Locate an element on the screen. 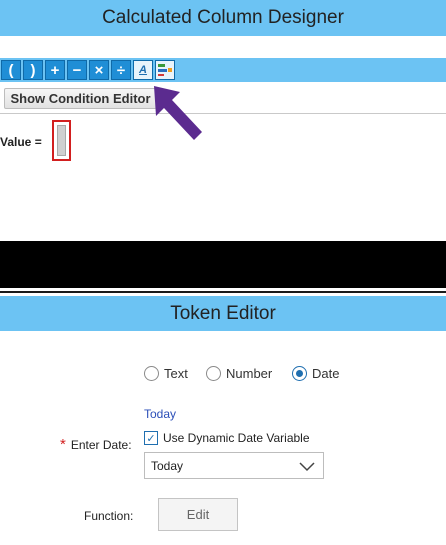 The height and width of the screenshot is (545, 446). divider is located at coordinates (223, 113).